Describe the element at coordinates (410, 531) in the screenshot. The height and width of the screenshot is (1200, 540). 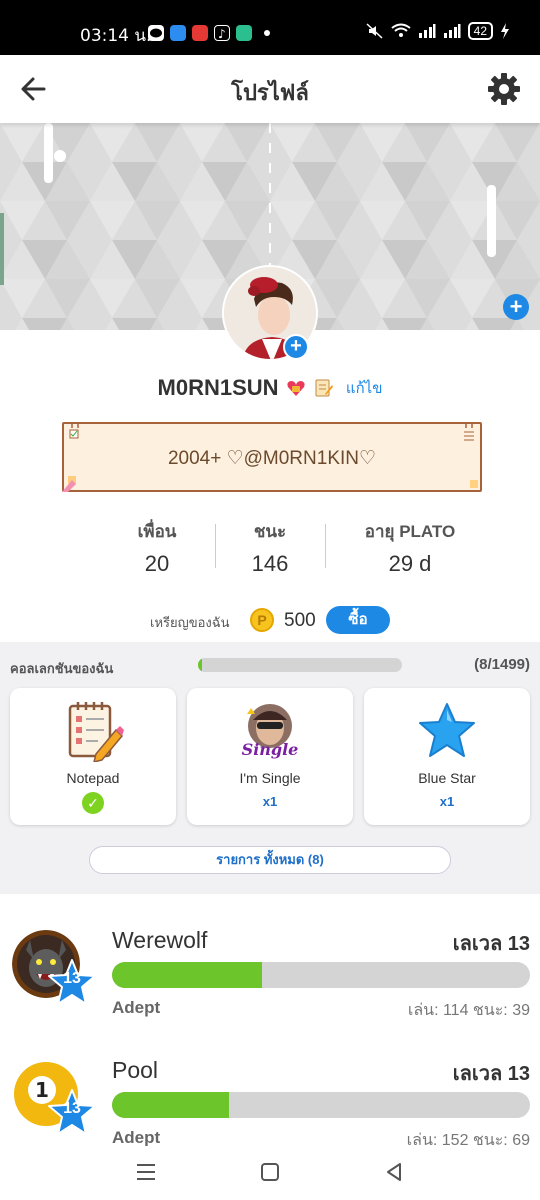
I see `stat-label: อายุ PLATO` at that location.